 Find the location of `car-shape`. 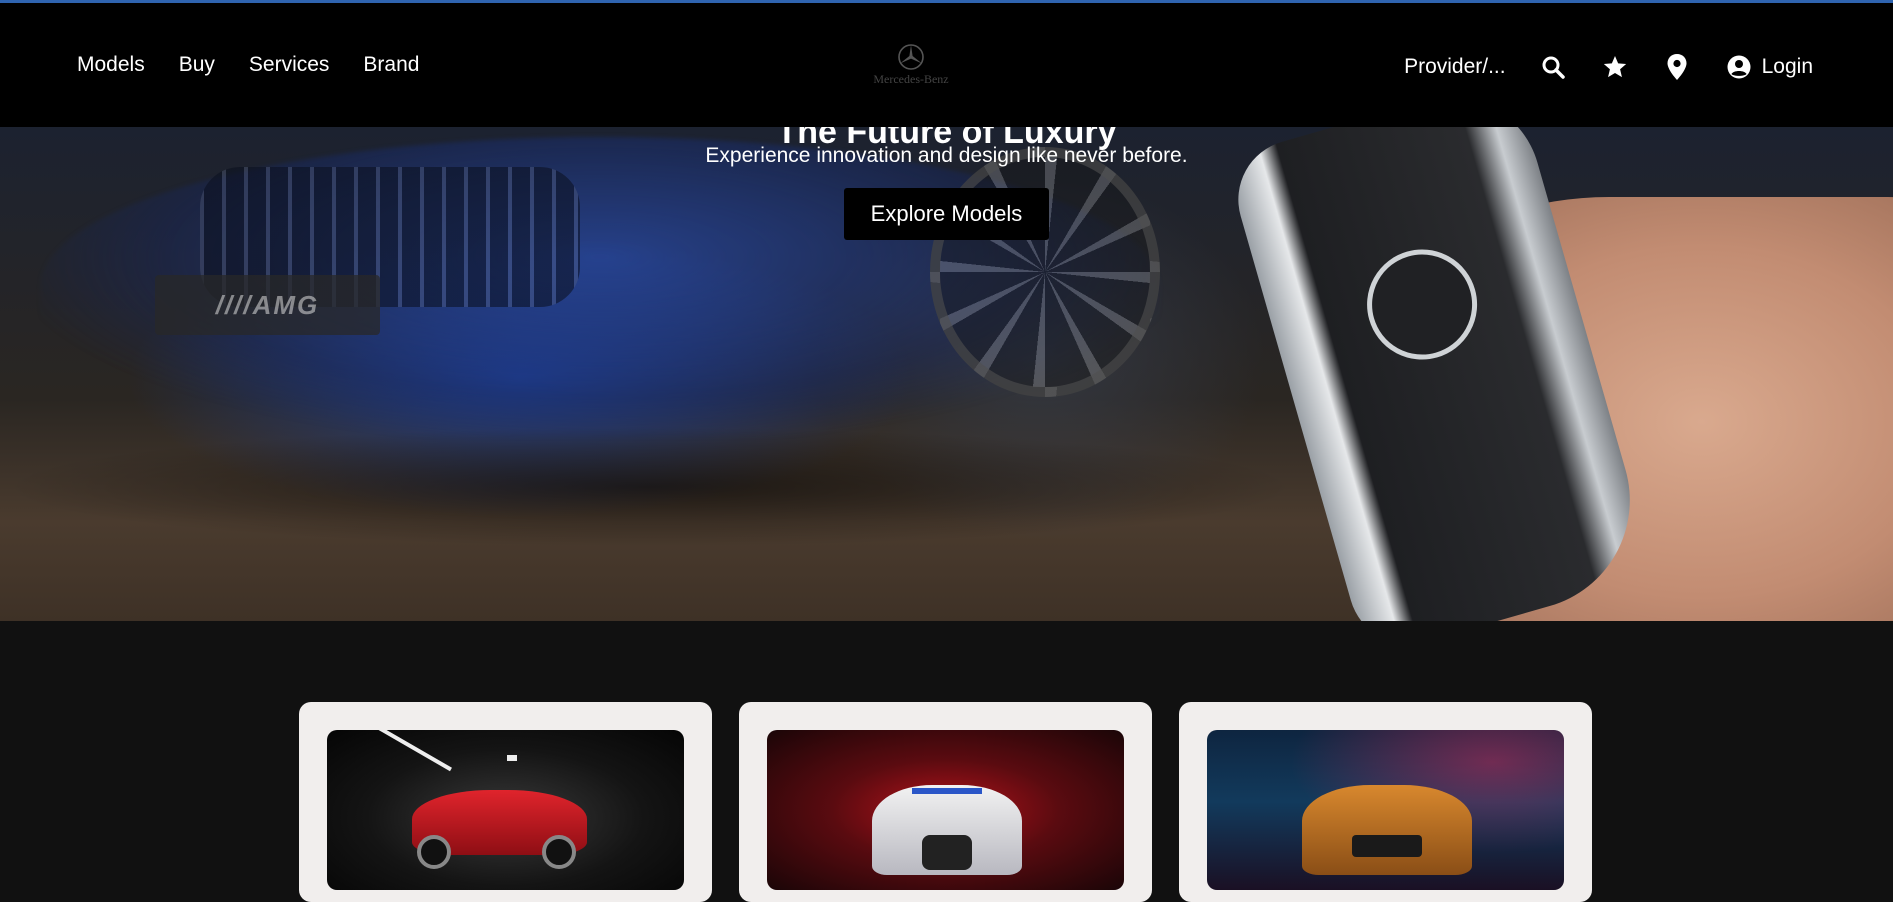

car-shape is located at coordinates (1387, 830).